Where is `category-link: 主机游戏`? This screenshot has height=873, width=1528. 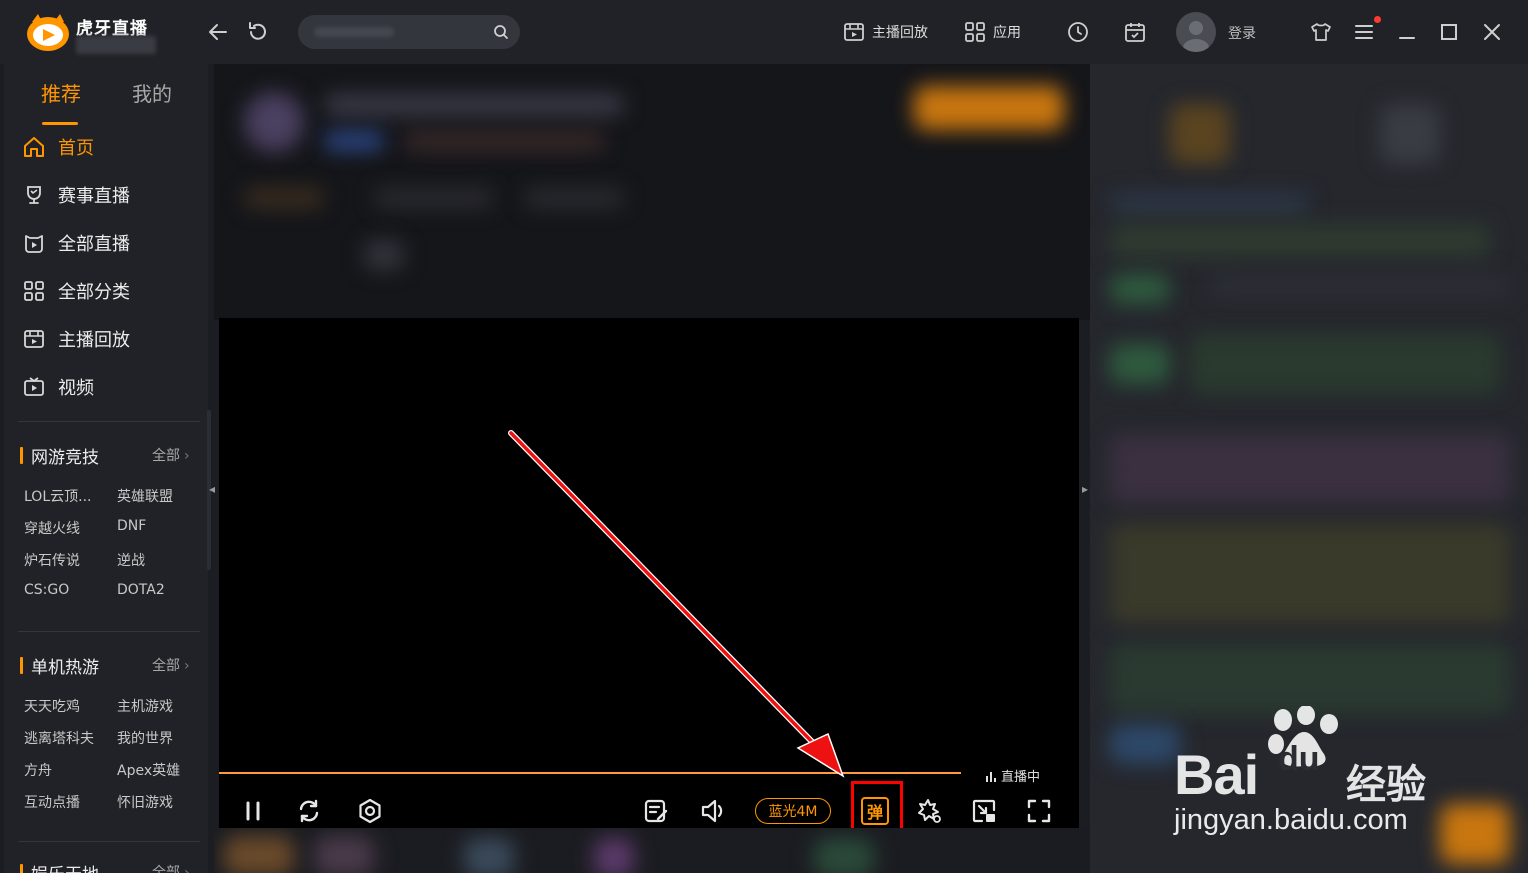 category-link: 主机游戏 is located at coordinates (145, 706).